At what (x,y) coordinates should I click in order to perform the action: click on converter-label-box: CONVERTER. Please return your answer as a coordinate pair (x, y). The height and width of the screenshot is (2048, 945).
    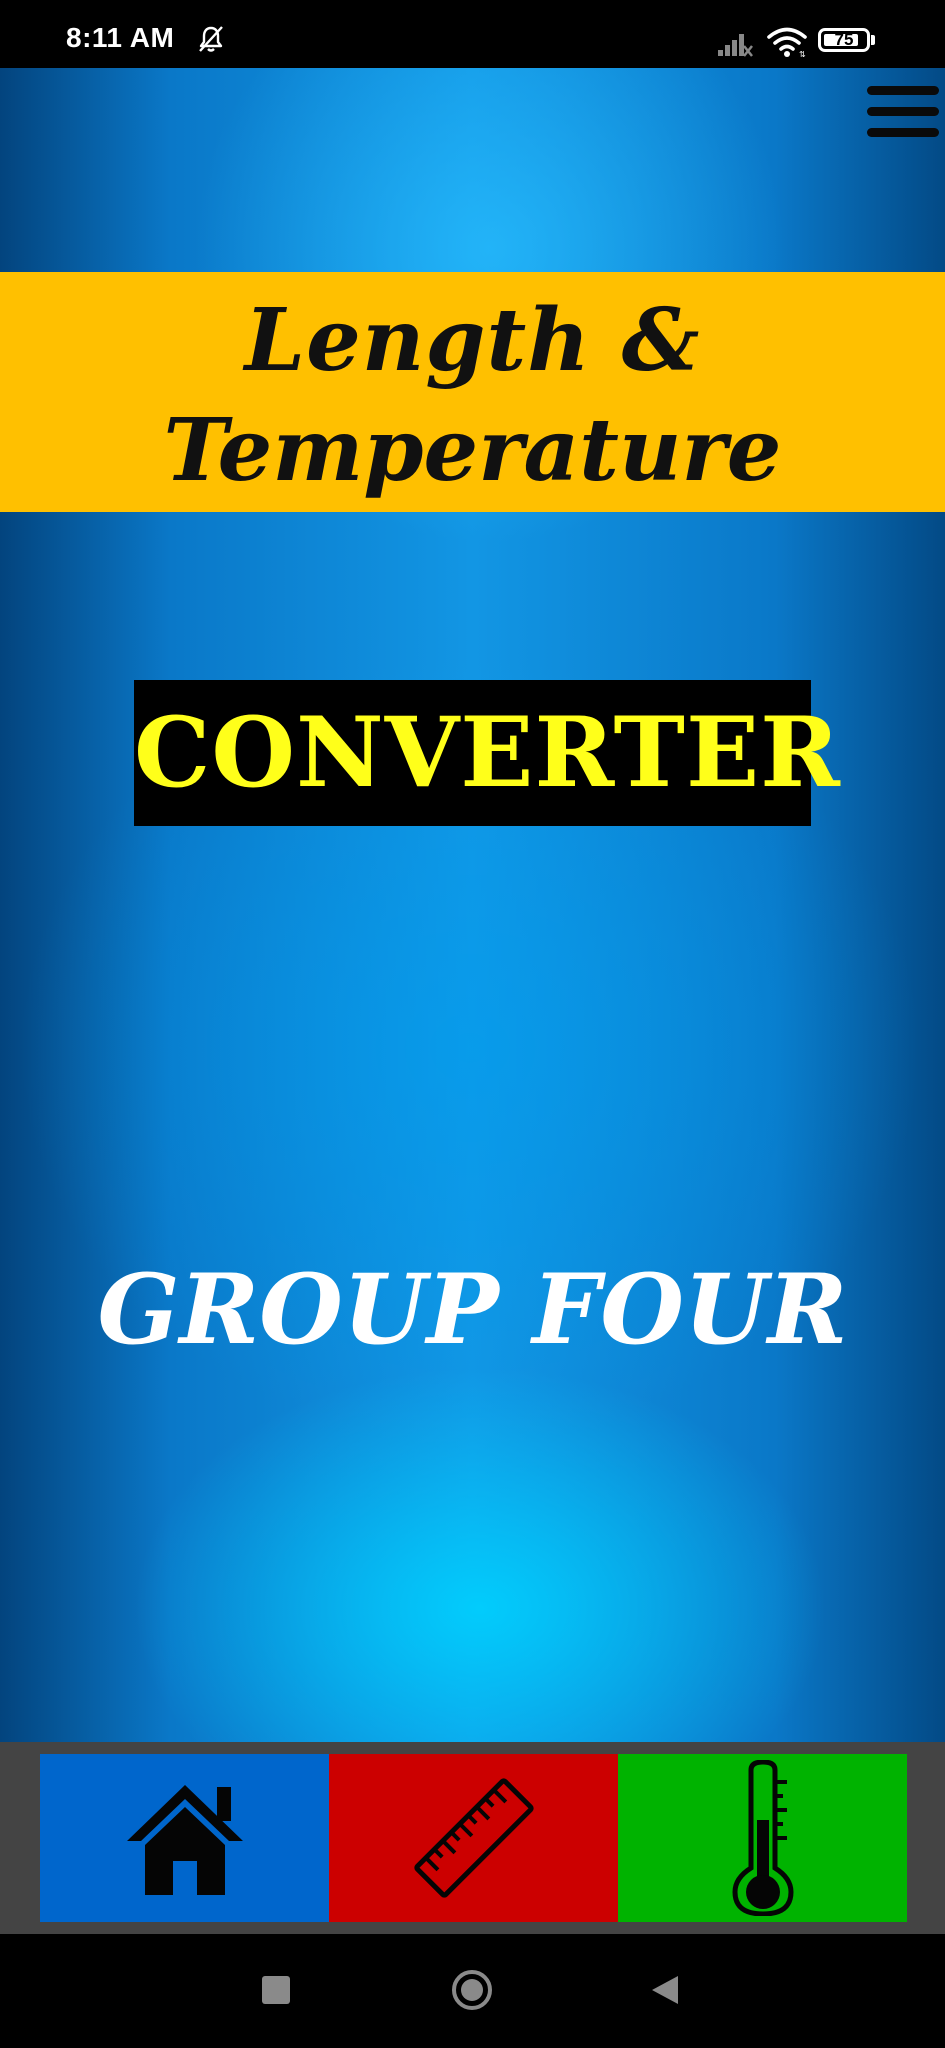
    Looking at the image, I should click on (487, 753).